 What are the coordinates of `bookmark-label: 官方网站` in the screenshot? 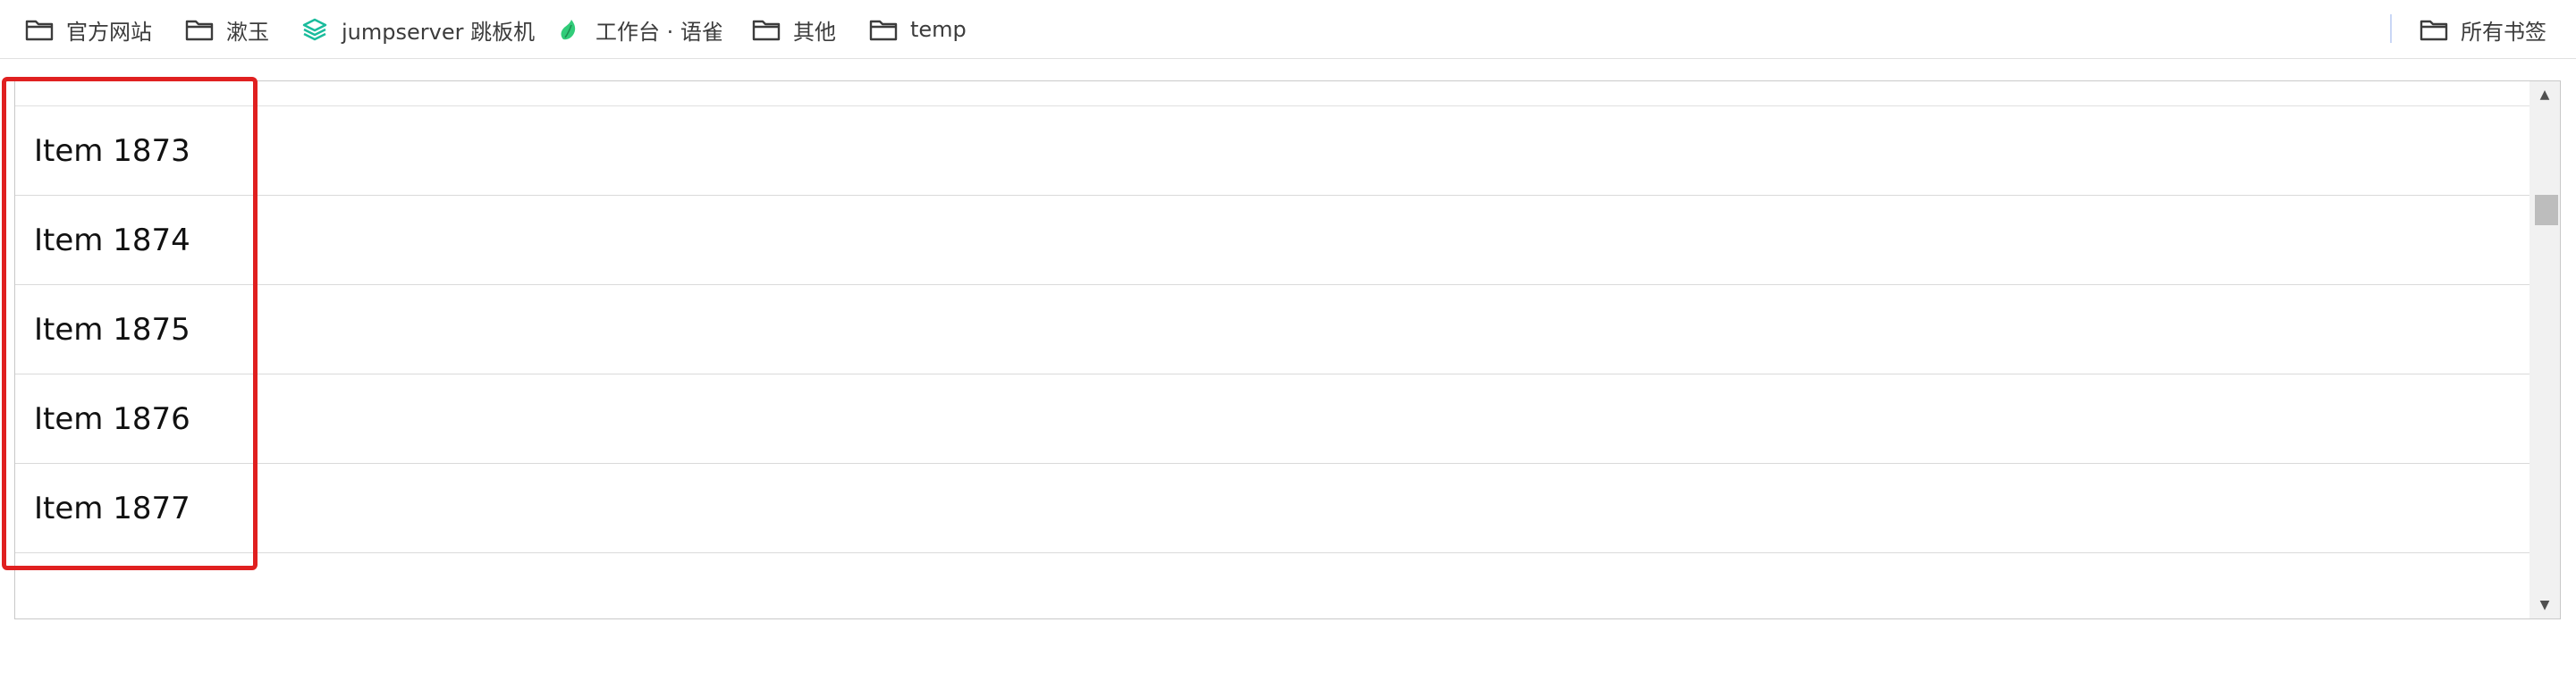 It's located at (109, 32).